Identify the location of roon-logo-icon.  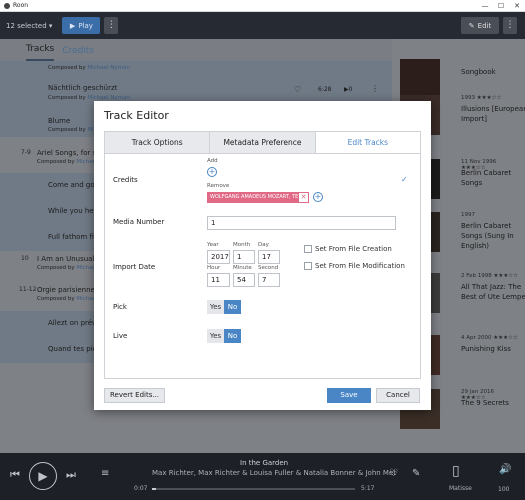
(7, 5).